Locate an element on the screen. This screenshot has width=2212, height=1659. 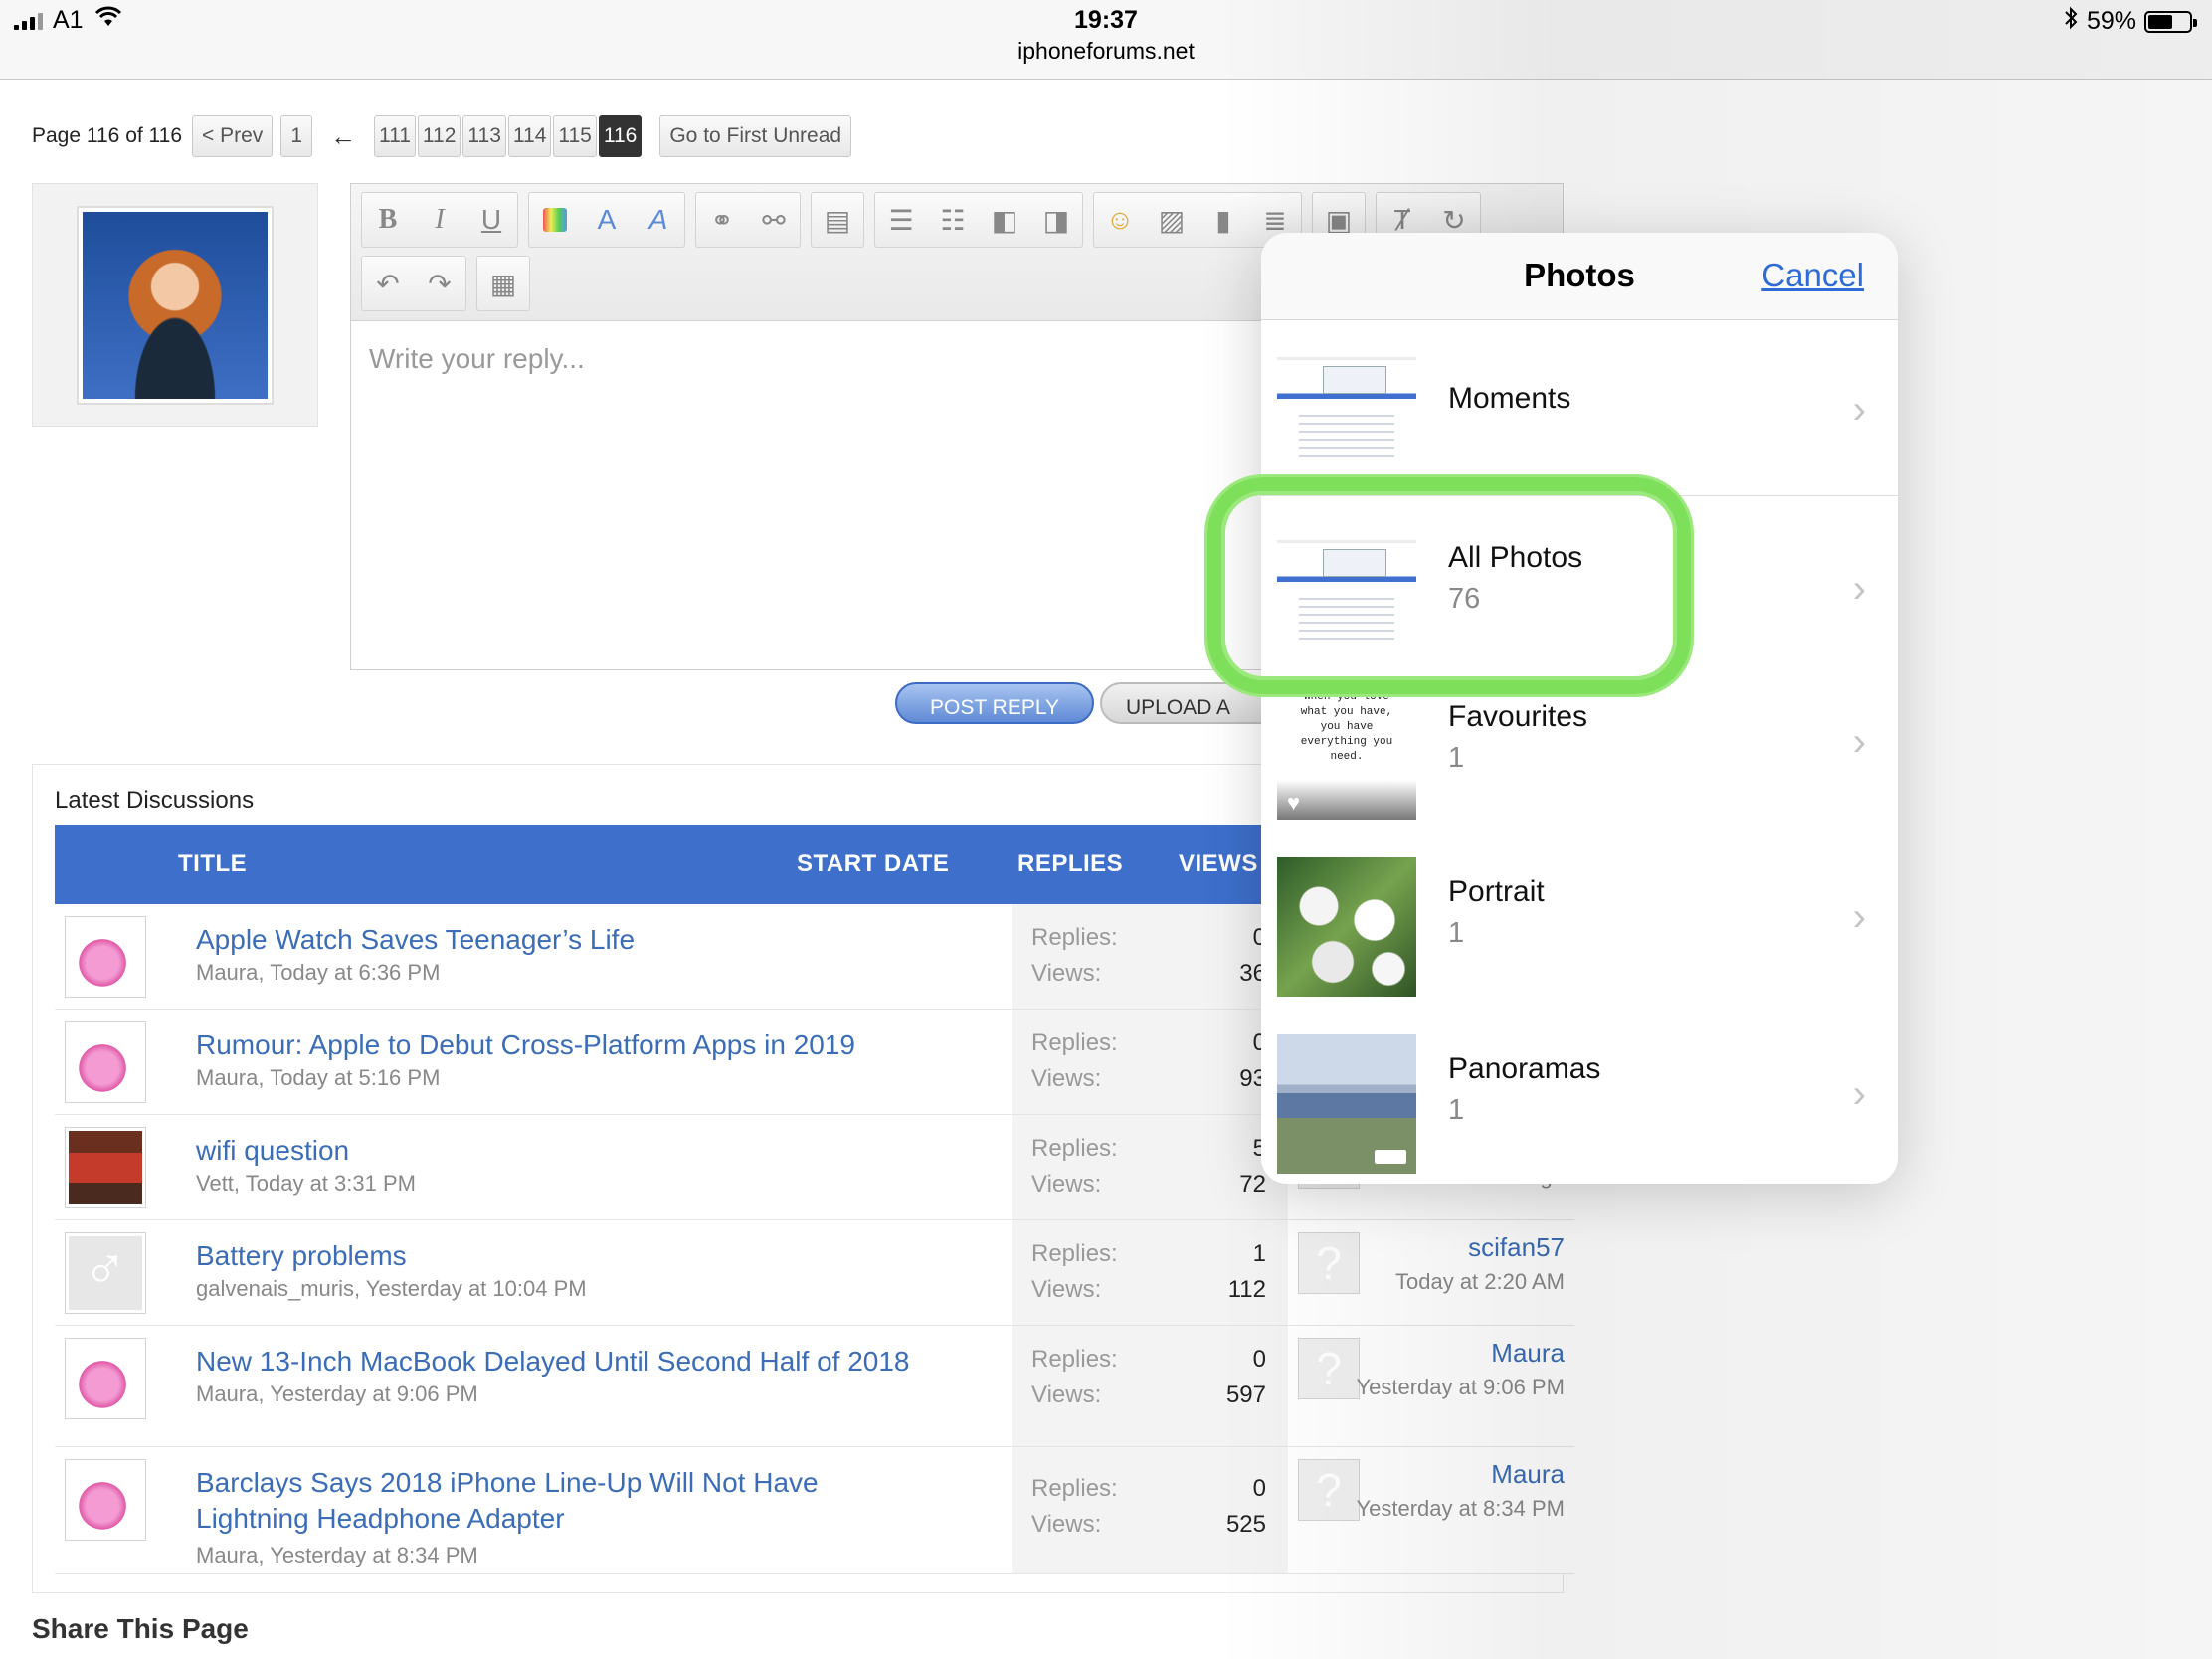
smilie-icon: ☺ is located at coordinates (1120, 220).